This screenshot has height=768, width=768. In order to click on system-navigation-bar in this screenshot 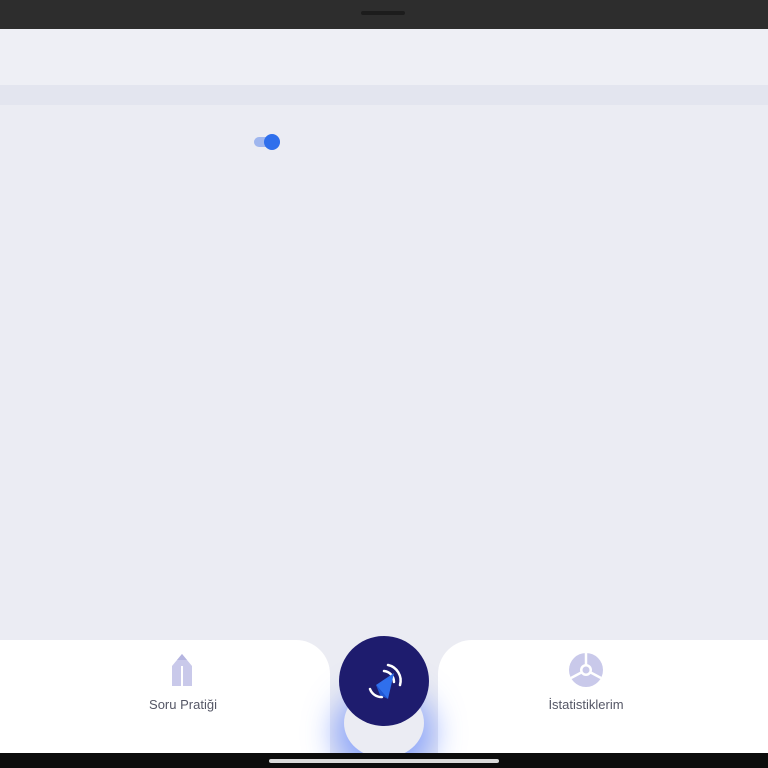, I will do `click(384, 760)`.